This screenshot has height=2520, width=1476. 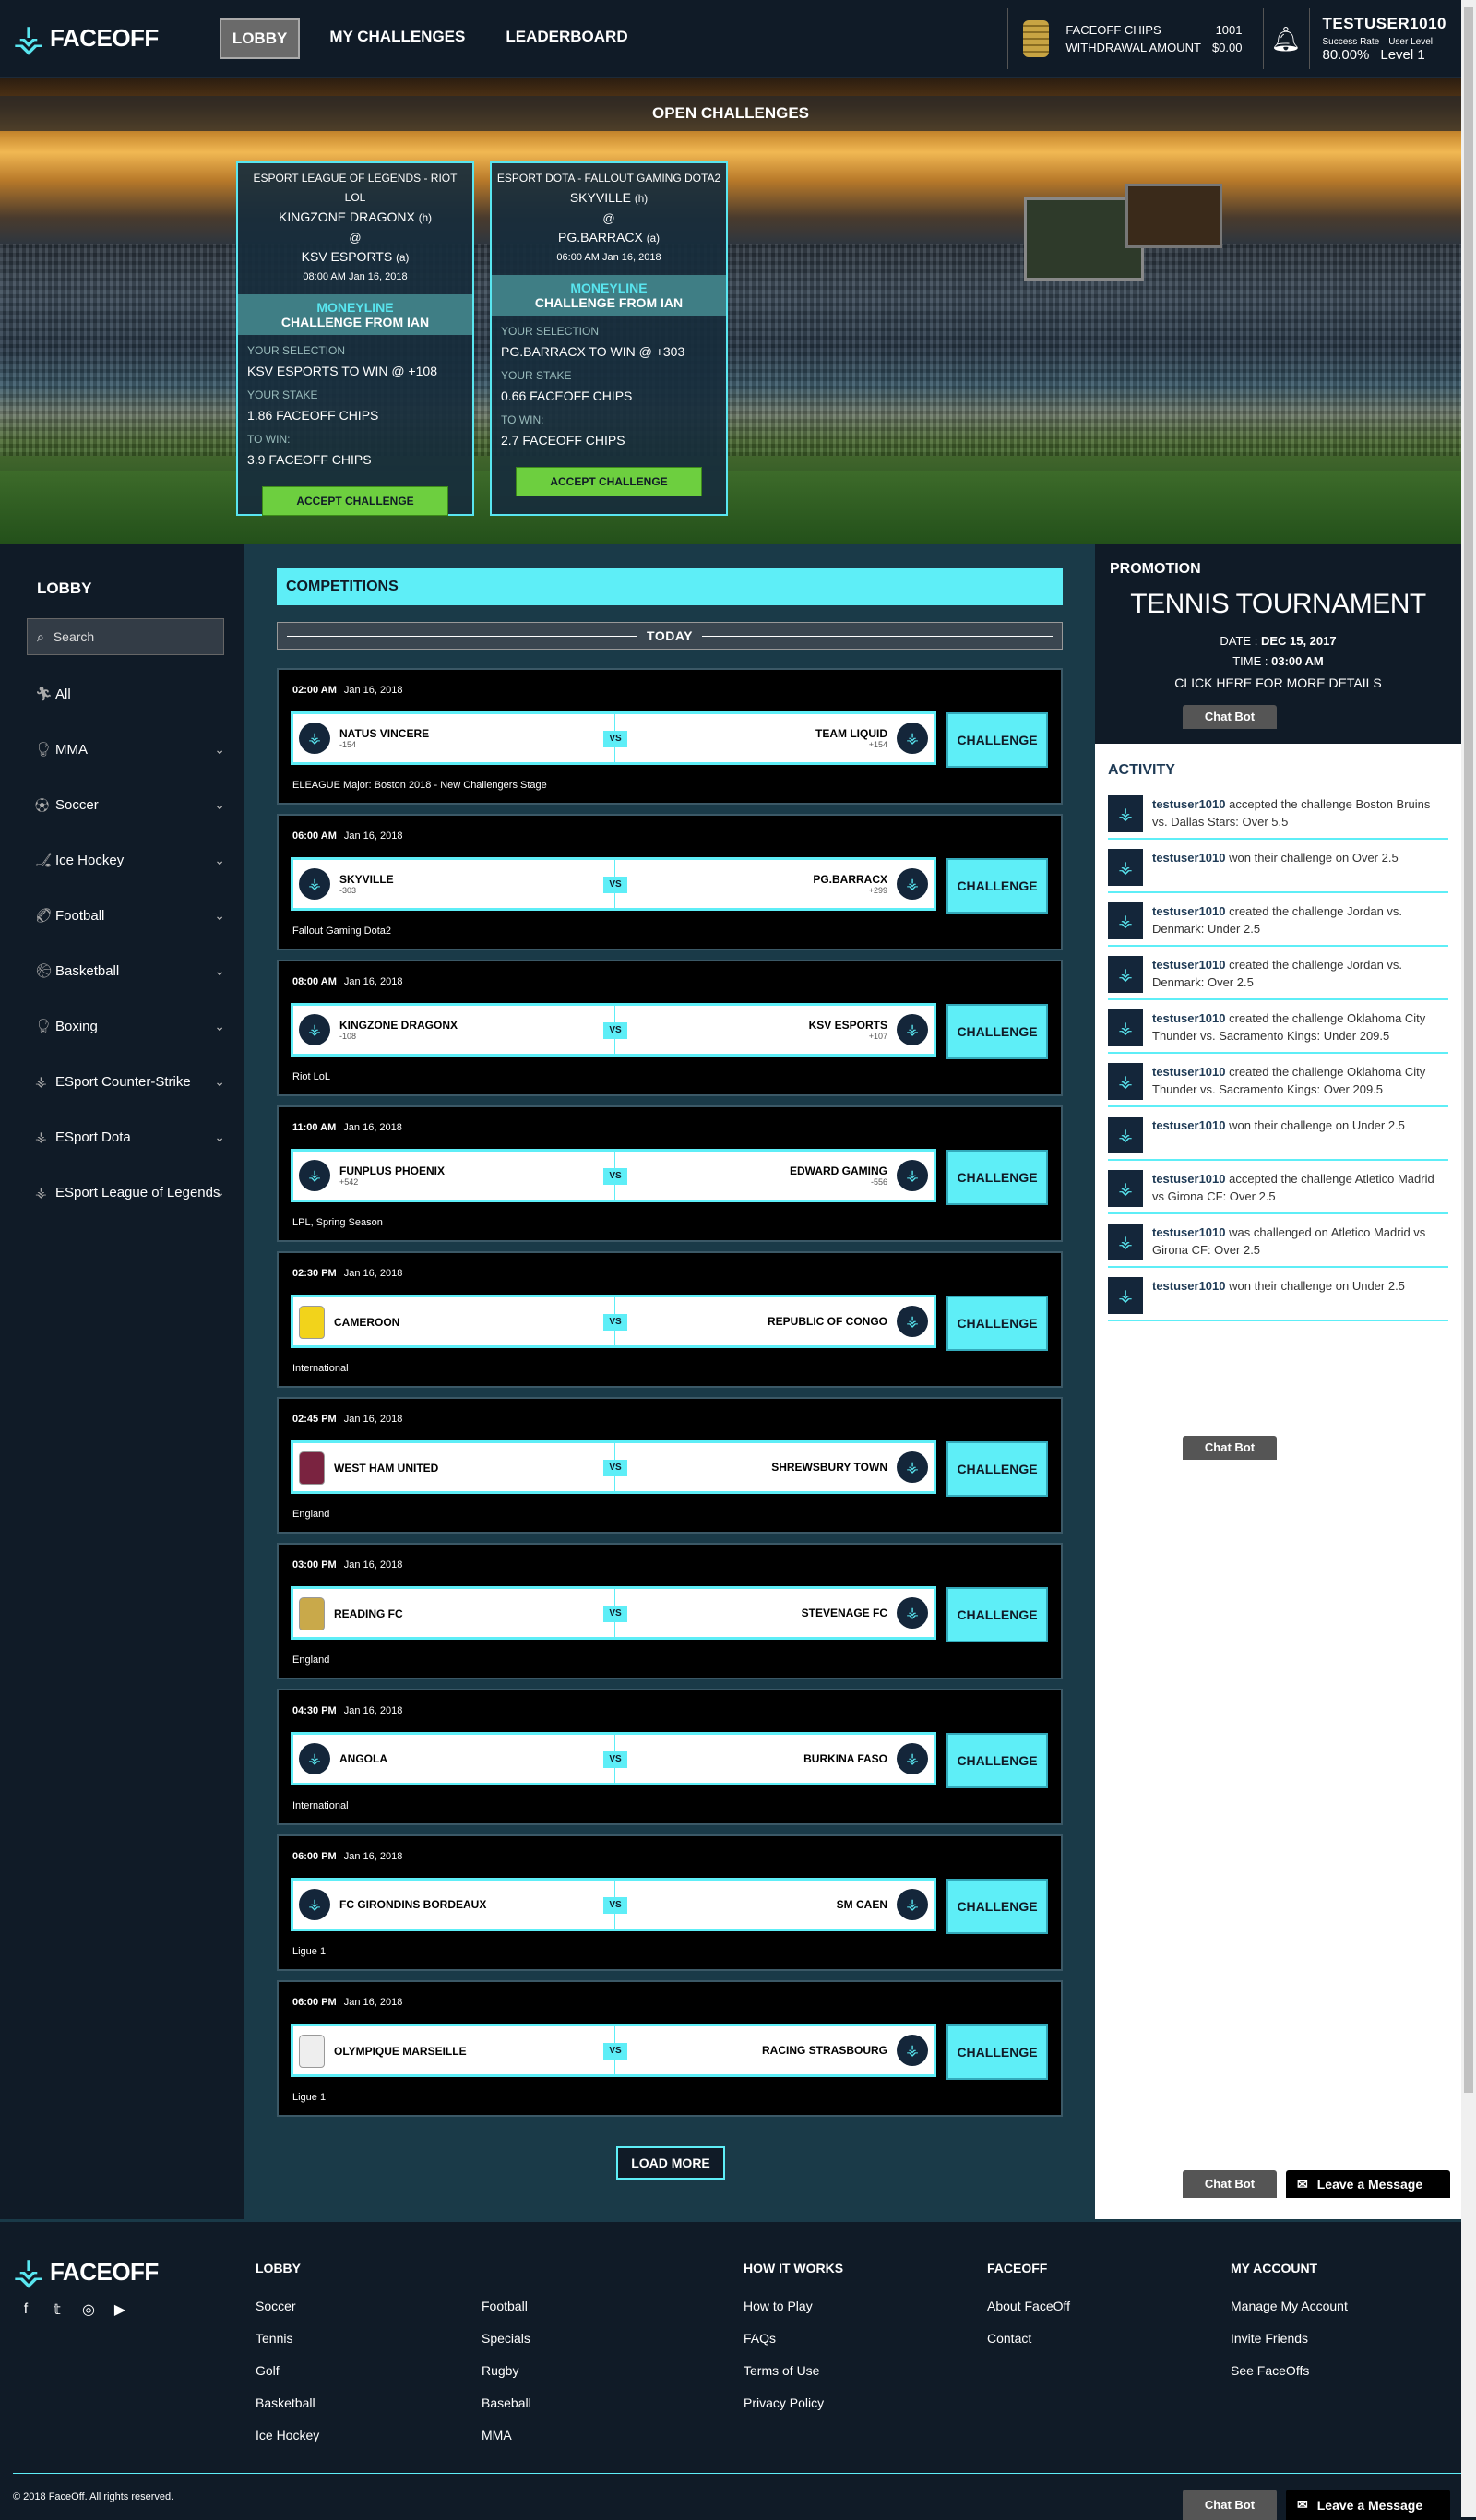 I want to click on footer-link: About FaceOff, so click(x=1028, y=2306).